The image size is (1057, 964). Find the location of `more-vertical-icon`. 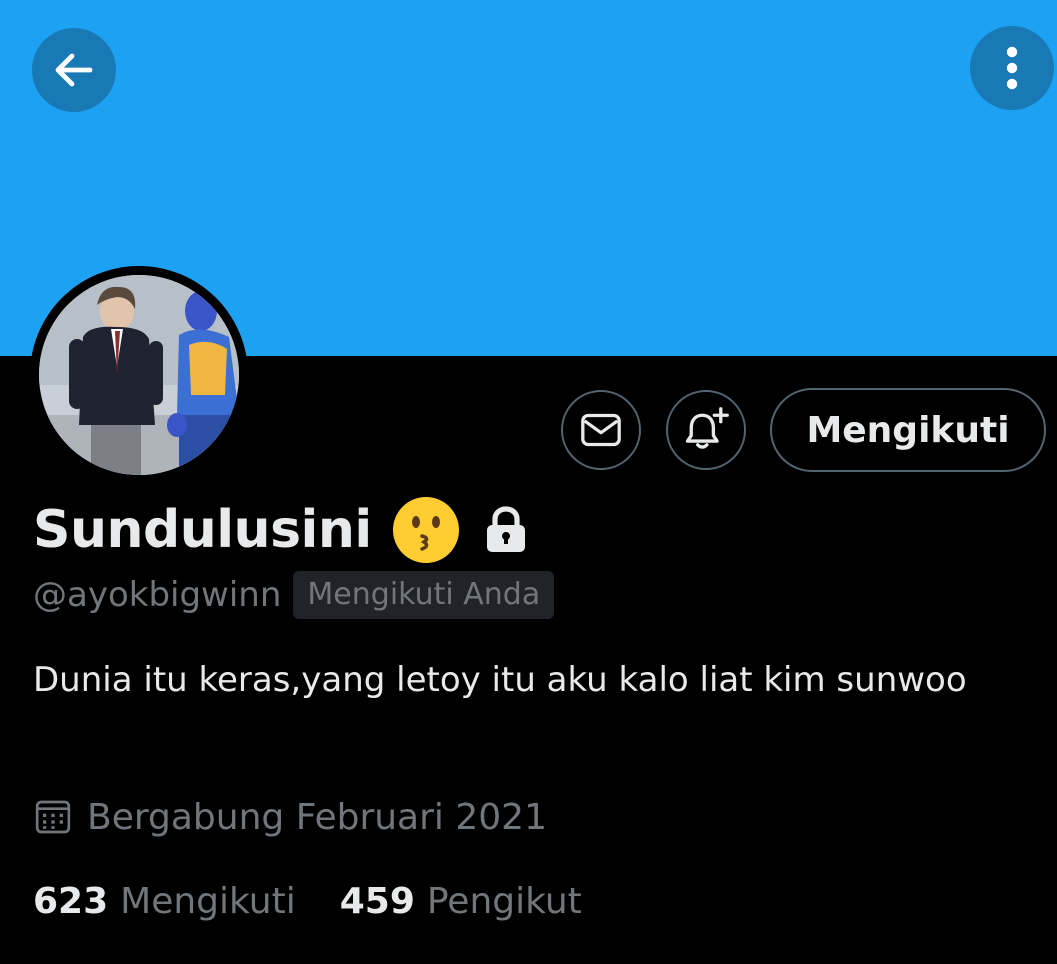

more-vertical-icon is located at coordinates (1012, 68).